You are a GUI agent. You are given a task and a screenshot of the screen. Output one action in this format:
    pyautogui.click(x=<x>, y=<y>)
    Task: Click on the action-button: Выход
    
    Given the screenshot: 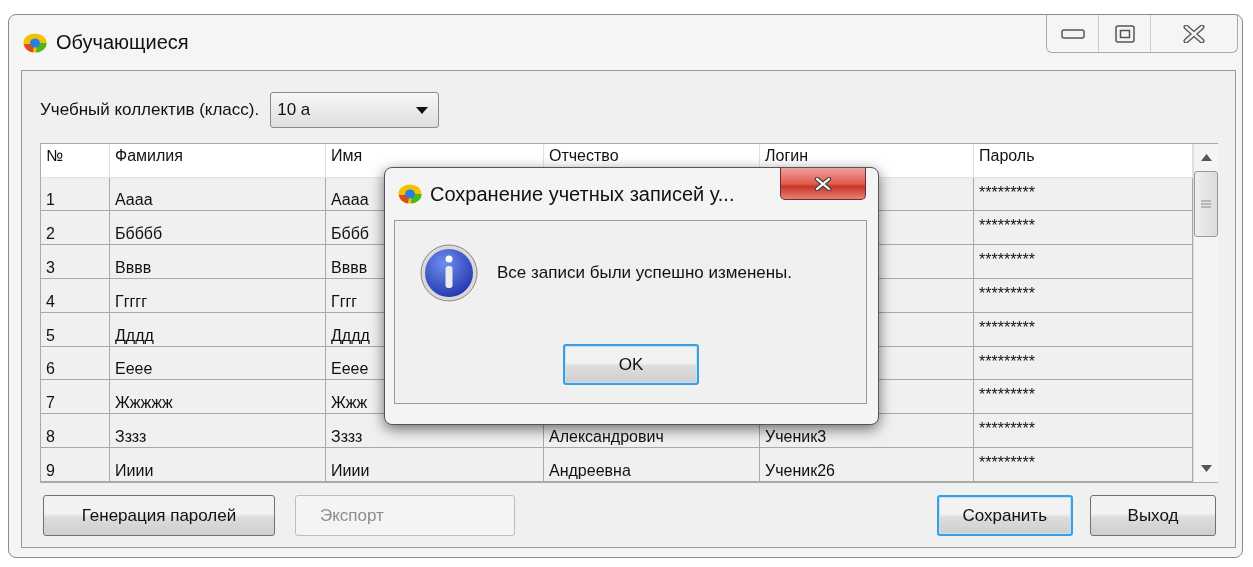 What is the action you would take?
    pyautogui.click(x=1153, y=515)
    